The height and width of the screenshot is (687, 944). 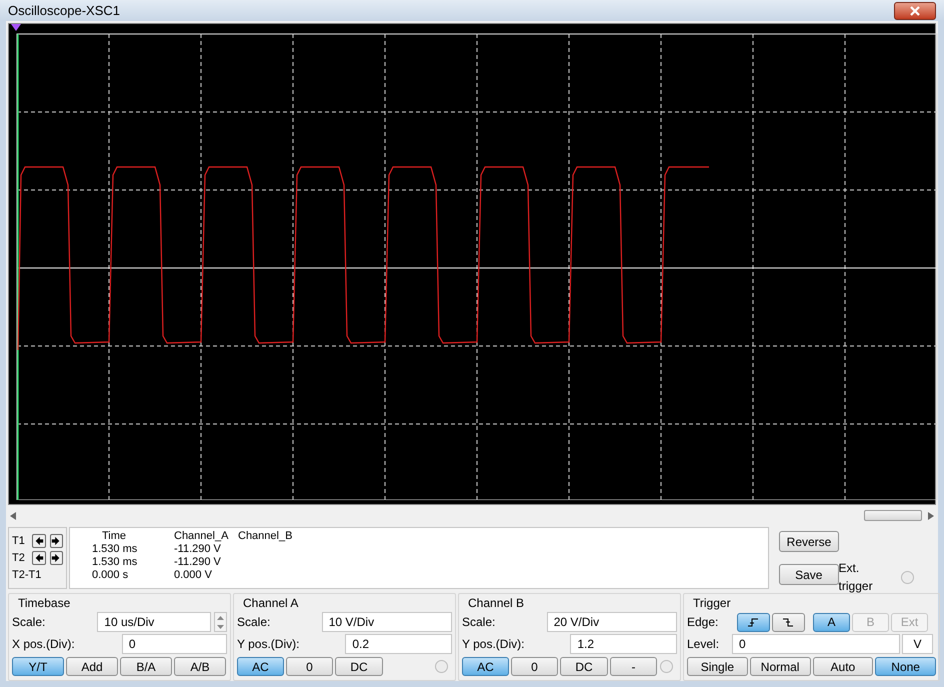 I want to click on column-header: Channel_A, so click(x=201, y=536).